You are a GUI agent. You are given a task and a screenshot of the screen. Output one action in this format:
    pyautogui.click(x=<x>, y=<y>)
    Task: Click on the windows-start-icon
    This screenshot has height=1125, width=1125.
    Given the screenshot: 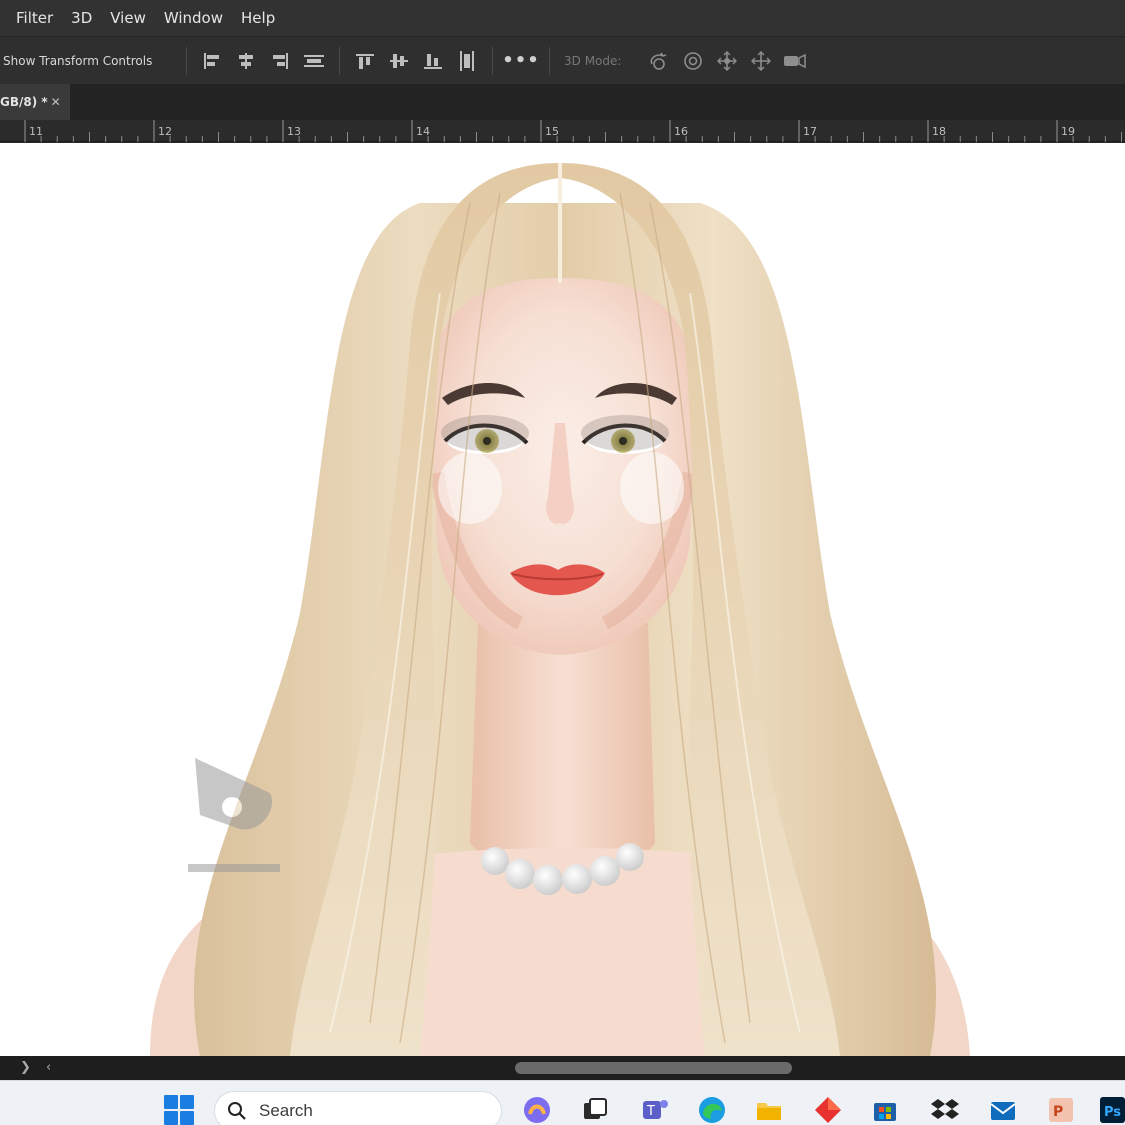 What is the action you would take?
    pyautogui.click(x=179, y=1110)
    